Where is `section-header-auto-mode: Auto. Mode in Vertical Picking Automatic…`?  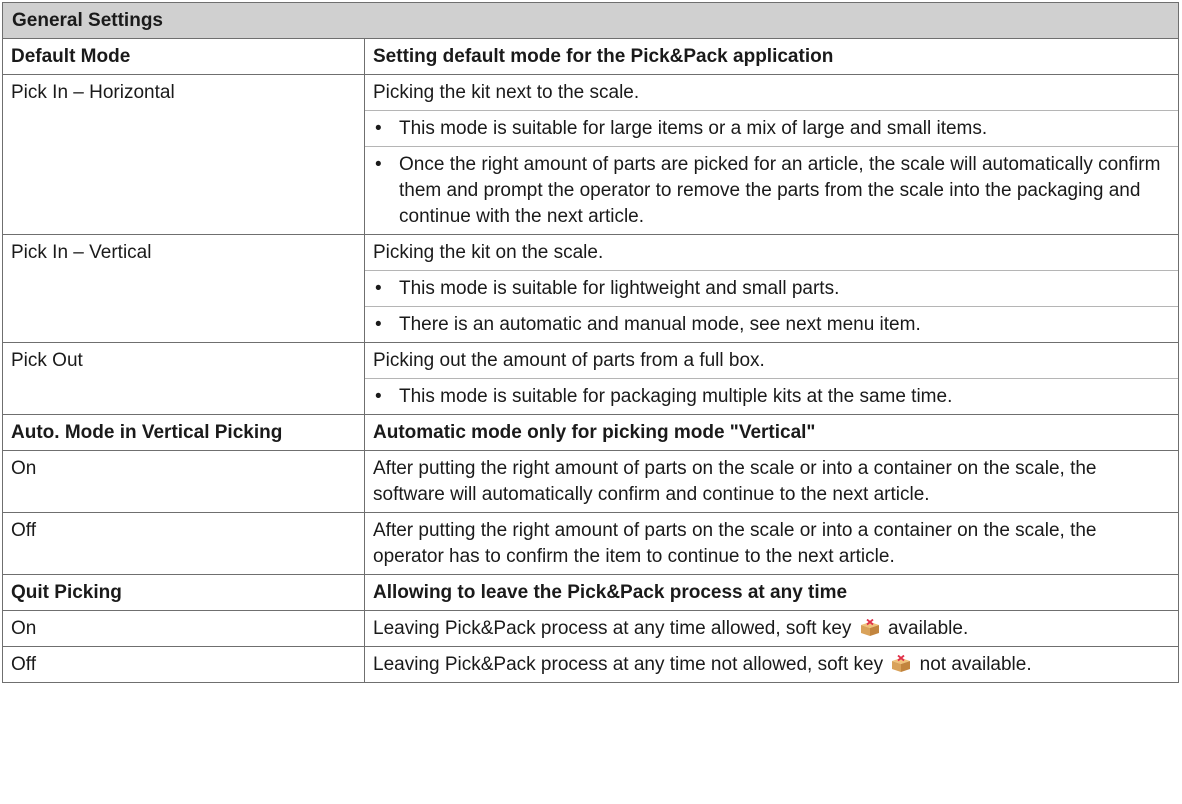 section-header-auto-mode: Auto. Mode in Vertical Picking Automatic… is located at coordinates (590, 432).